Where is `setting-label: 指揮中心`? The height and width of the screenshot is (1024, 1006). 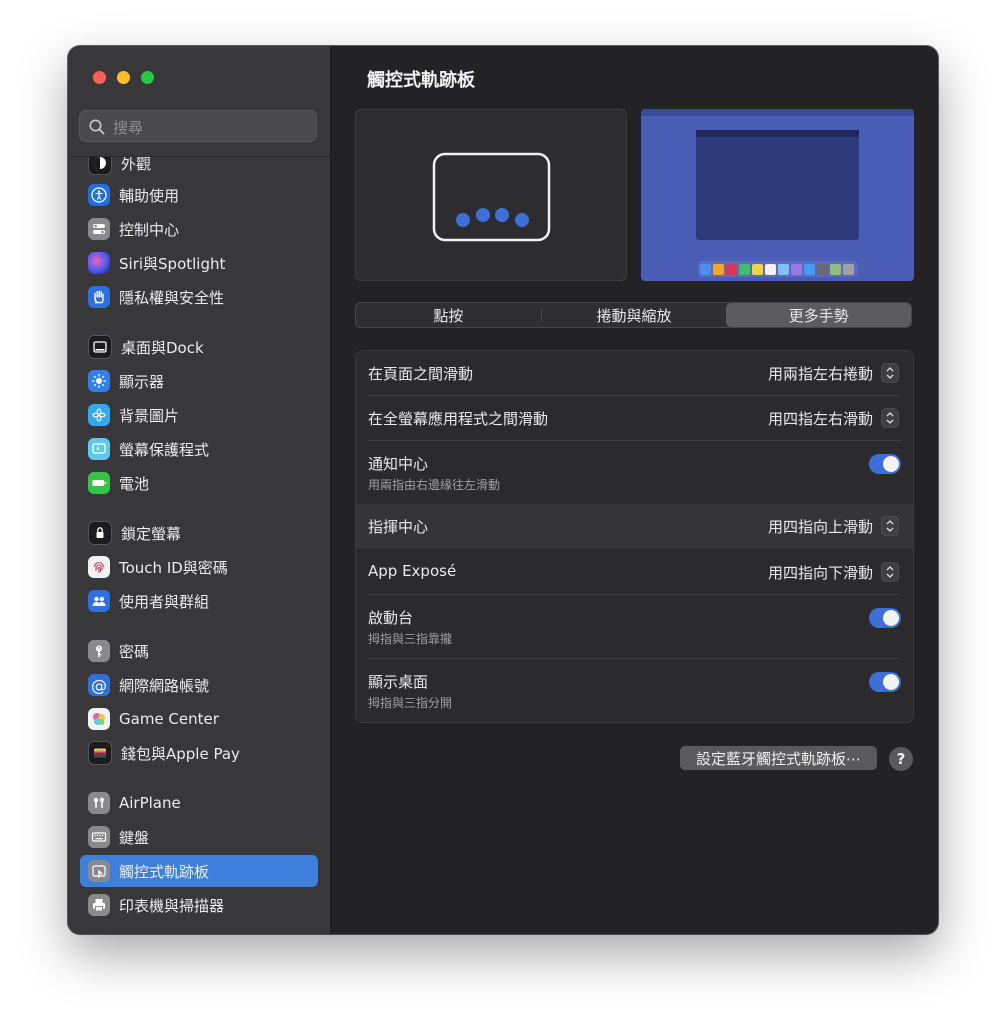 setting-label: 指揮中心 is located at coordinates (398, 527).